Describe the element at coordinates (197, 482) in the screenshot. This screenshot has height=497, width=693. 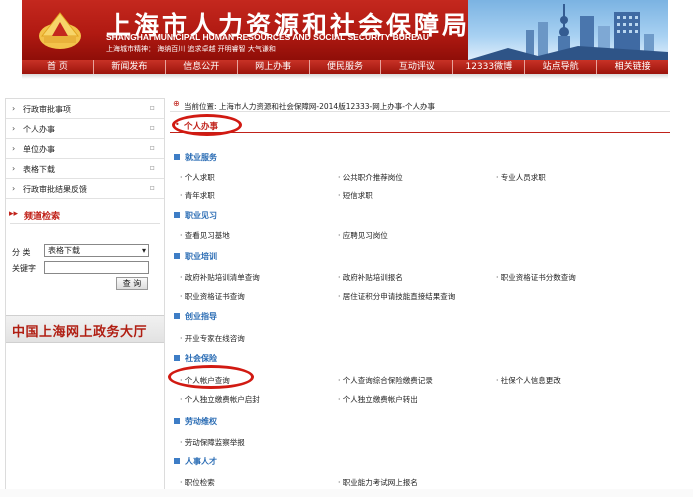
I see `link-position-search: · 职位检索` at that location.